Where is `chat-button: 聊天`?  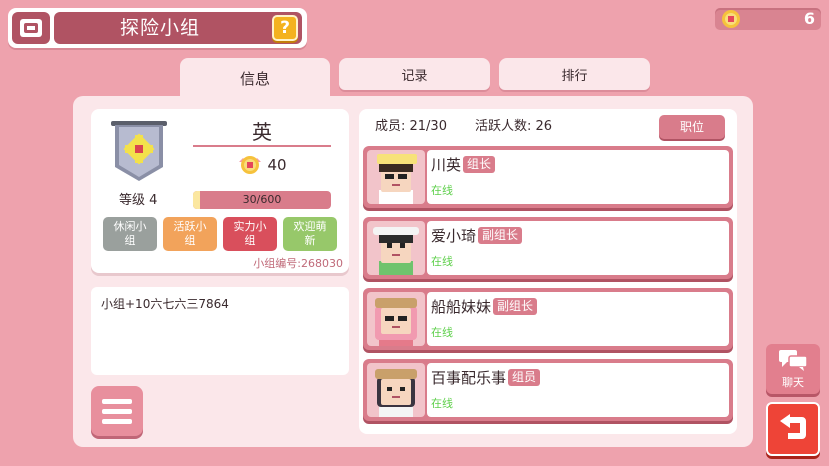 chat-button: 聊天 is located at coordinates (793, 369).